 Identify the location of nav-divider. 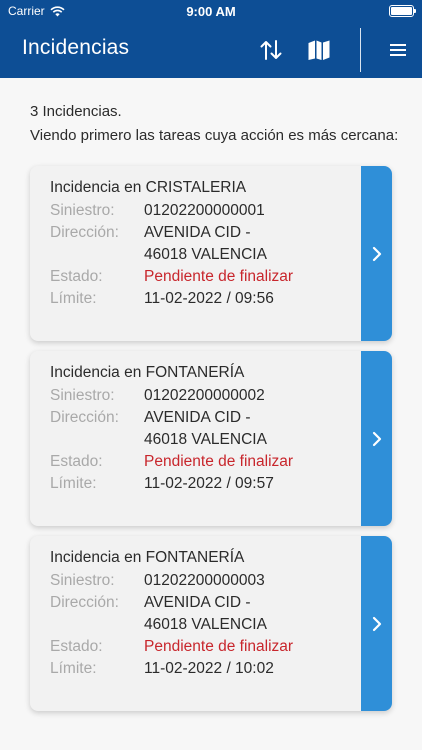
(360, 50).